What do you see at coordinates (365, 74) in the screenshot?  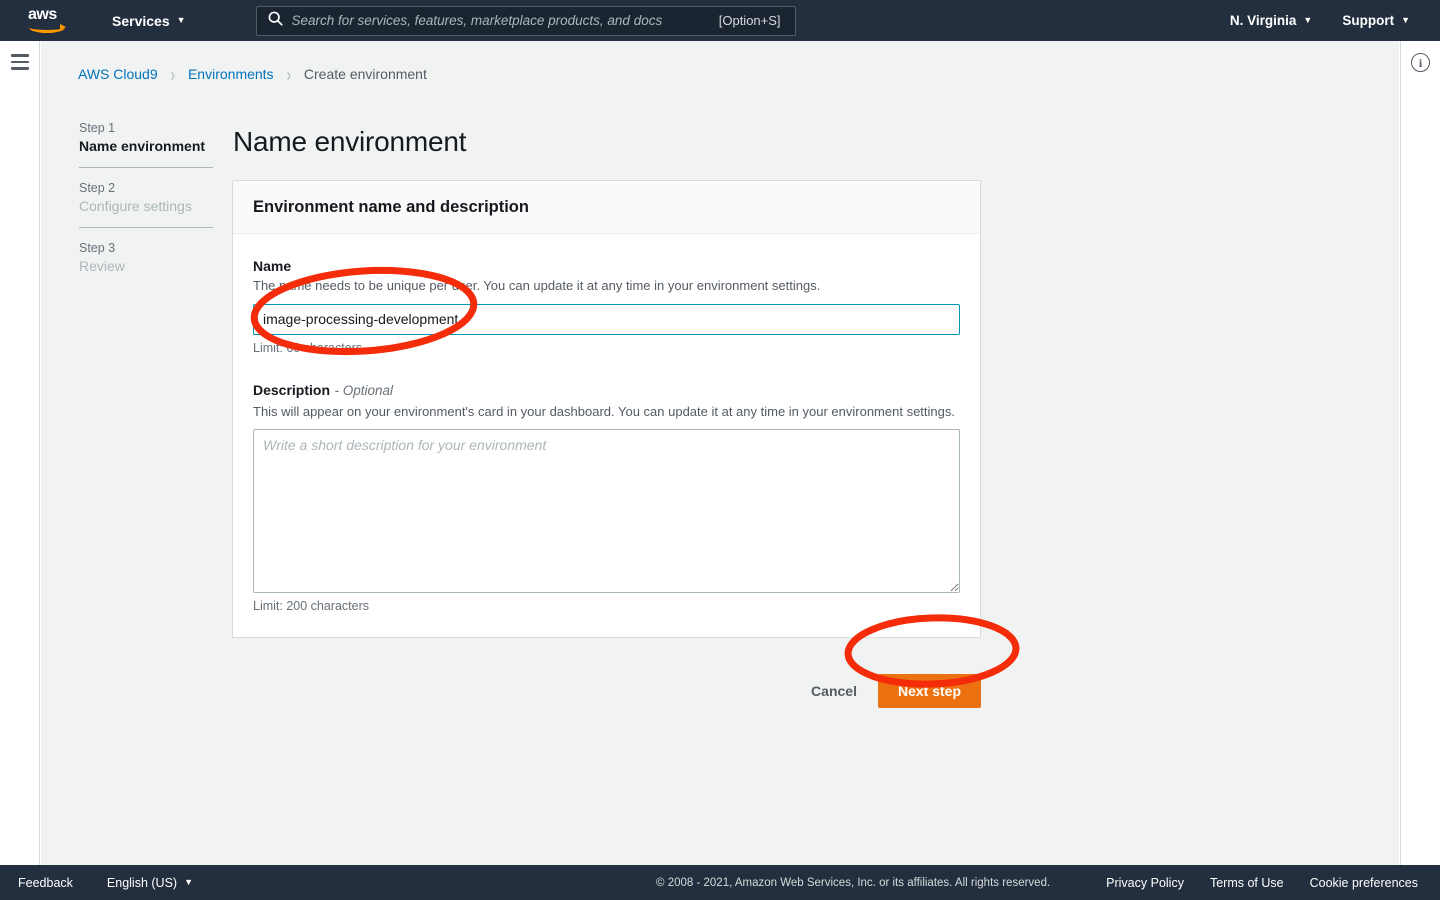 I see `breadcrumb-item-create-environment: Create environment` at bounding box center [365, 74].